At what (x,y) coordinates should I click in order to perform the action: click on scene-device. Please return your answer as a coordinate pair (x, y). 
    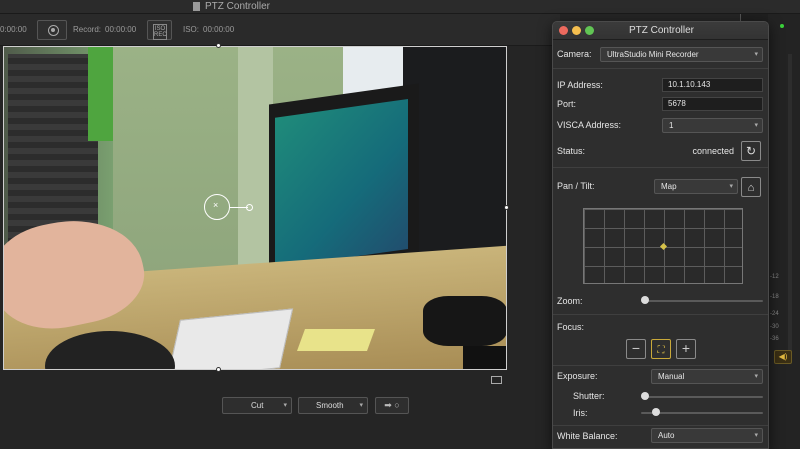
    Looking at the image, I should click on (465, 321).